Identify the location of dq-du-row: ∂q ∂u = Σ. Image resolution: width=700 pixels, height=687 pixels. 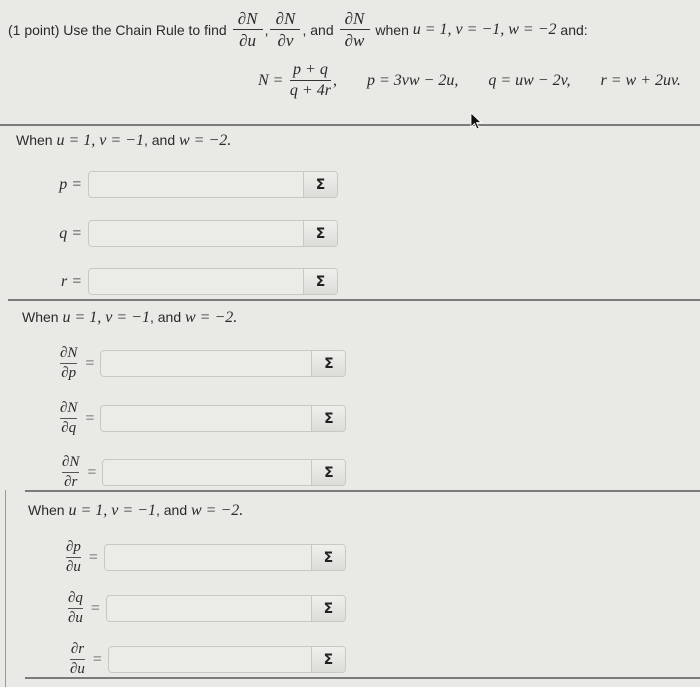
(206, 608).